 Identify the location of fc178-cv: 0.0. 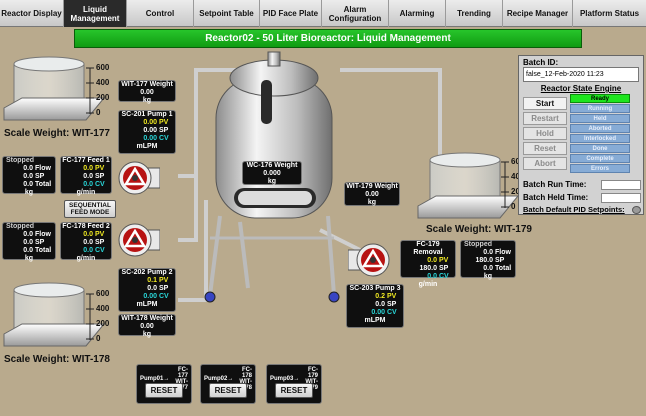
(88, 250).